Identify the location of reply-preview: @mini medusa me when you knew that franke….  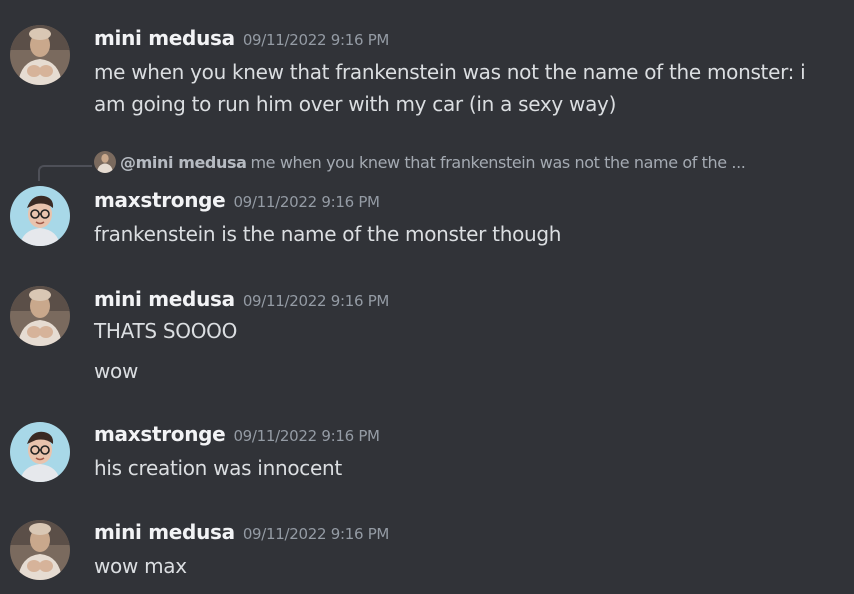
(420, 162).